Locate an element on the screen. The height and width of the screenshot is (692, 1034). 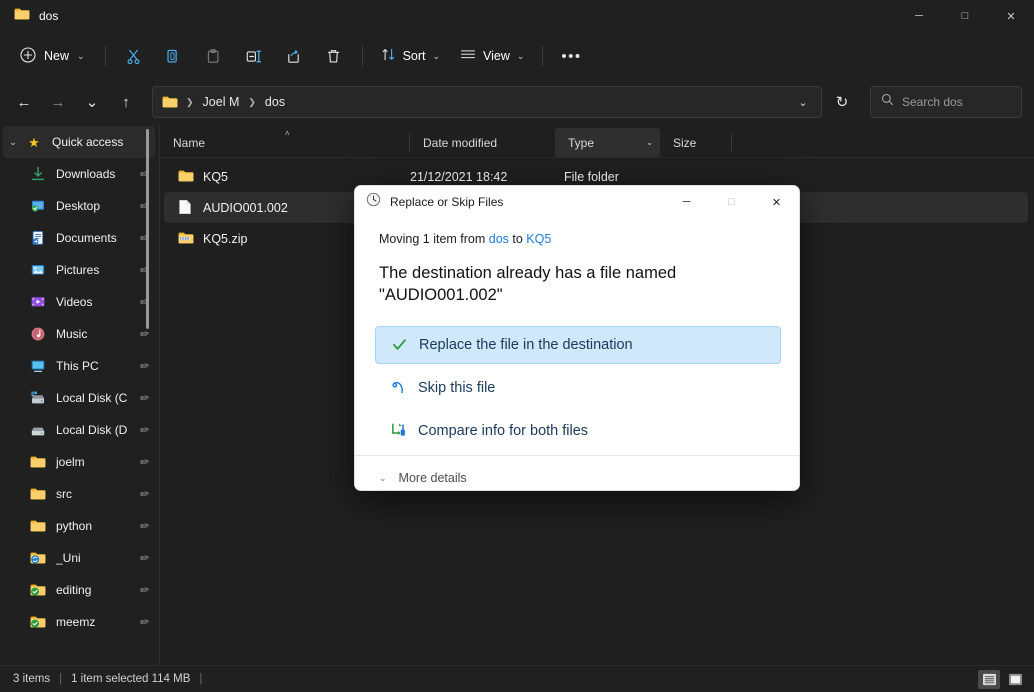
large-icons-view-icon is located at coordinates (1015, 679).